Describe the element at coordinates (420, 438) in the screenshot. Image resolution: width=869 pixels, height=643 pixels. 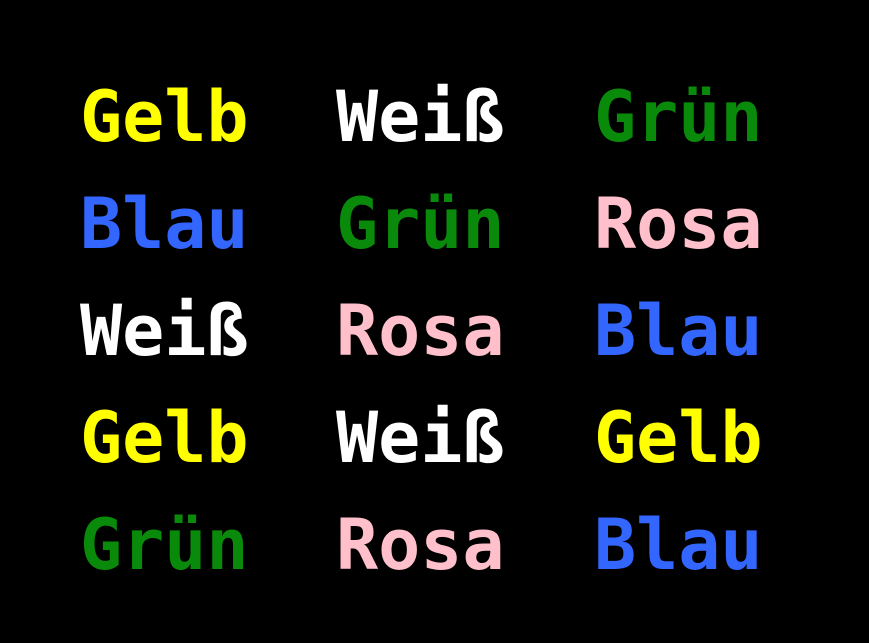
I see `word-r4-c2: Weiß` at that location.